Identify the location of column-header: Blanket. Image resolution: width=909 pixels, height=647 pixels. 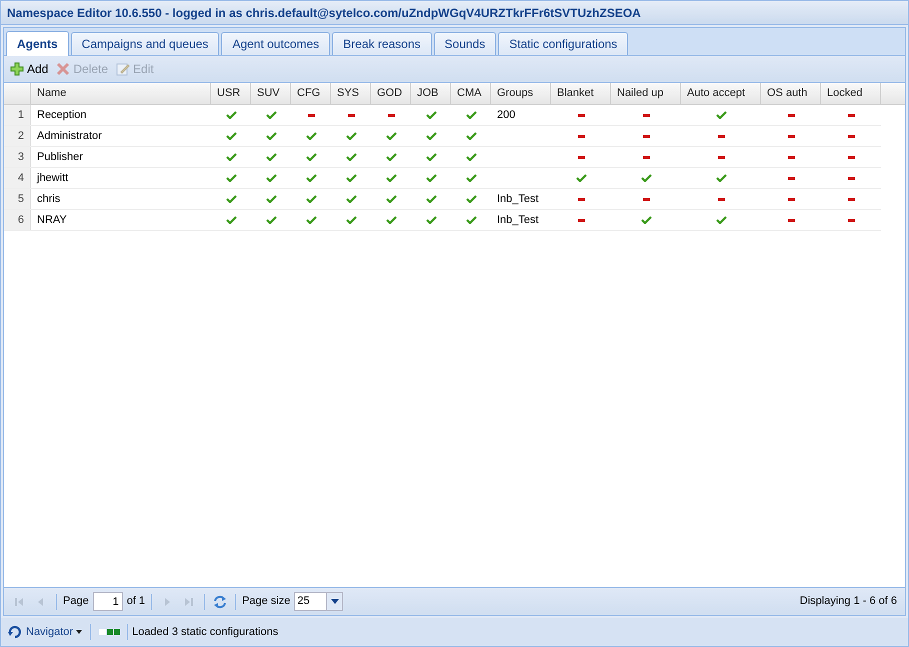
(581, 93).